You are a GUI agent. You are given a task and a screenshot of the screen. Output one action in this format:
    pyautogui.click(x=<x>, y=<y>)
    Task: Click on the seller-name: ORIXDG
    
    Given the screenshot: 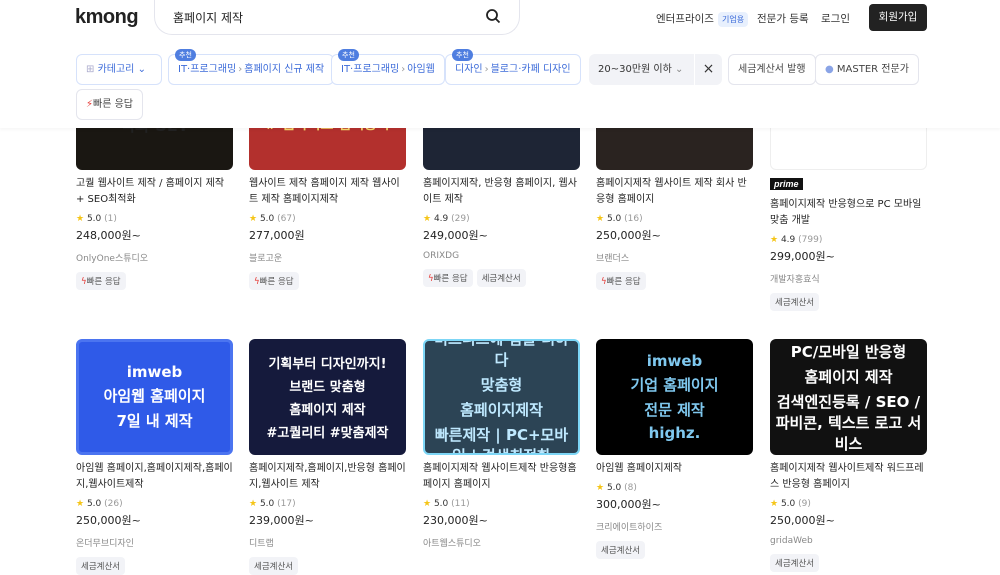 What is the action you would take?
    pyautogui.click(x=501, y=256)
    